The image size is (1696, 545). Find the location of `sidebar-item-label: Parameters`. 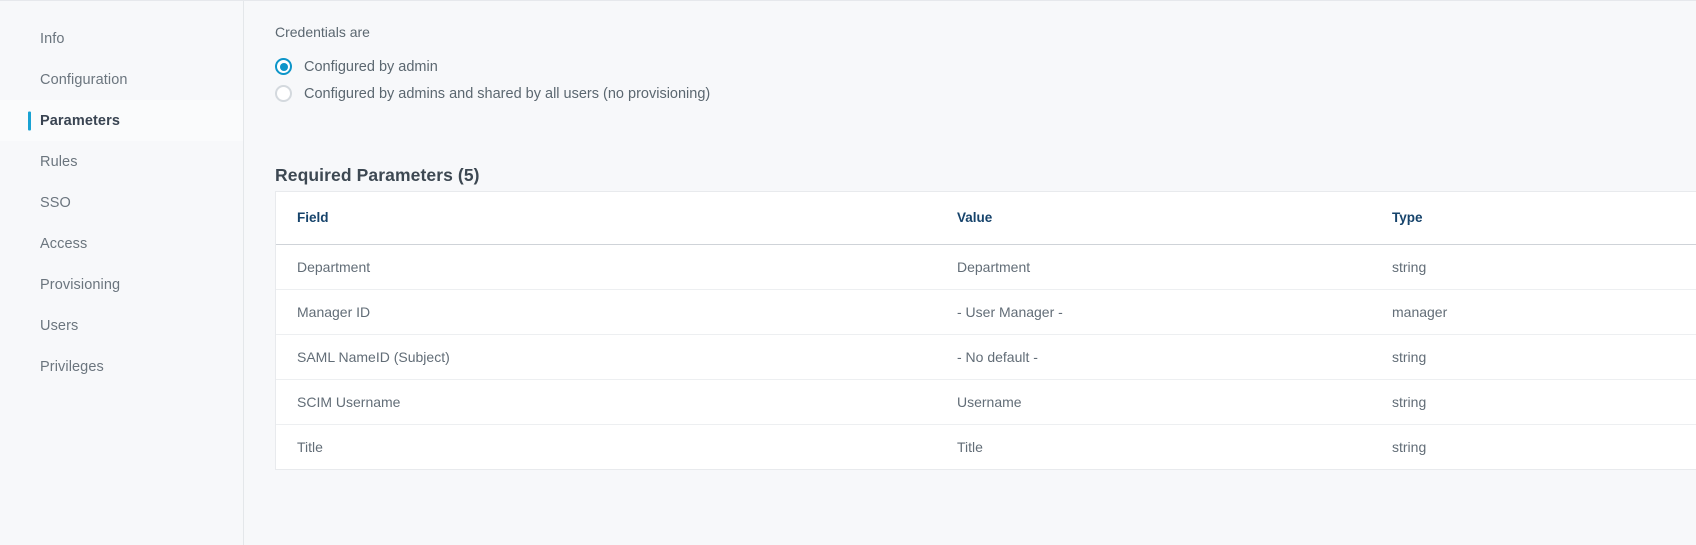

sidebar-item-label: Parameters is located at coordinates (80, 120).